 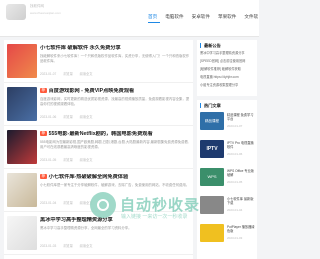 What do you see at coordinates (48, 160) in the screenshot?
I see `article-date: 2023-01-05` at bounding box center [48, 160].